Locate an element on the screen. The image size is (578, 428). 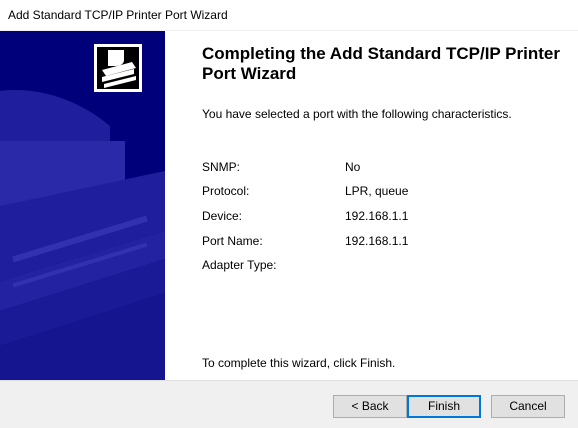
property-label: SNMP: is located at coordinates (221, 167).